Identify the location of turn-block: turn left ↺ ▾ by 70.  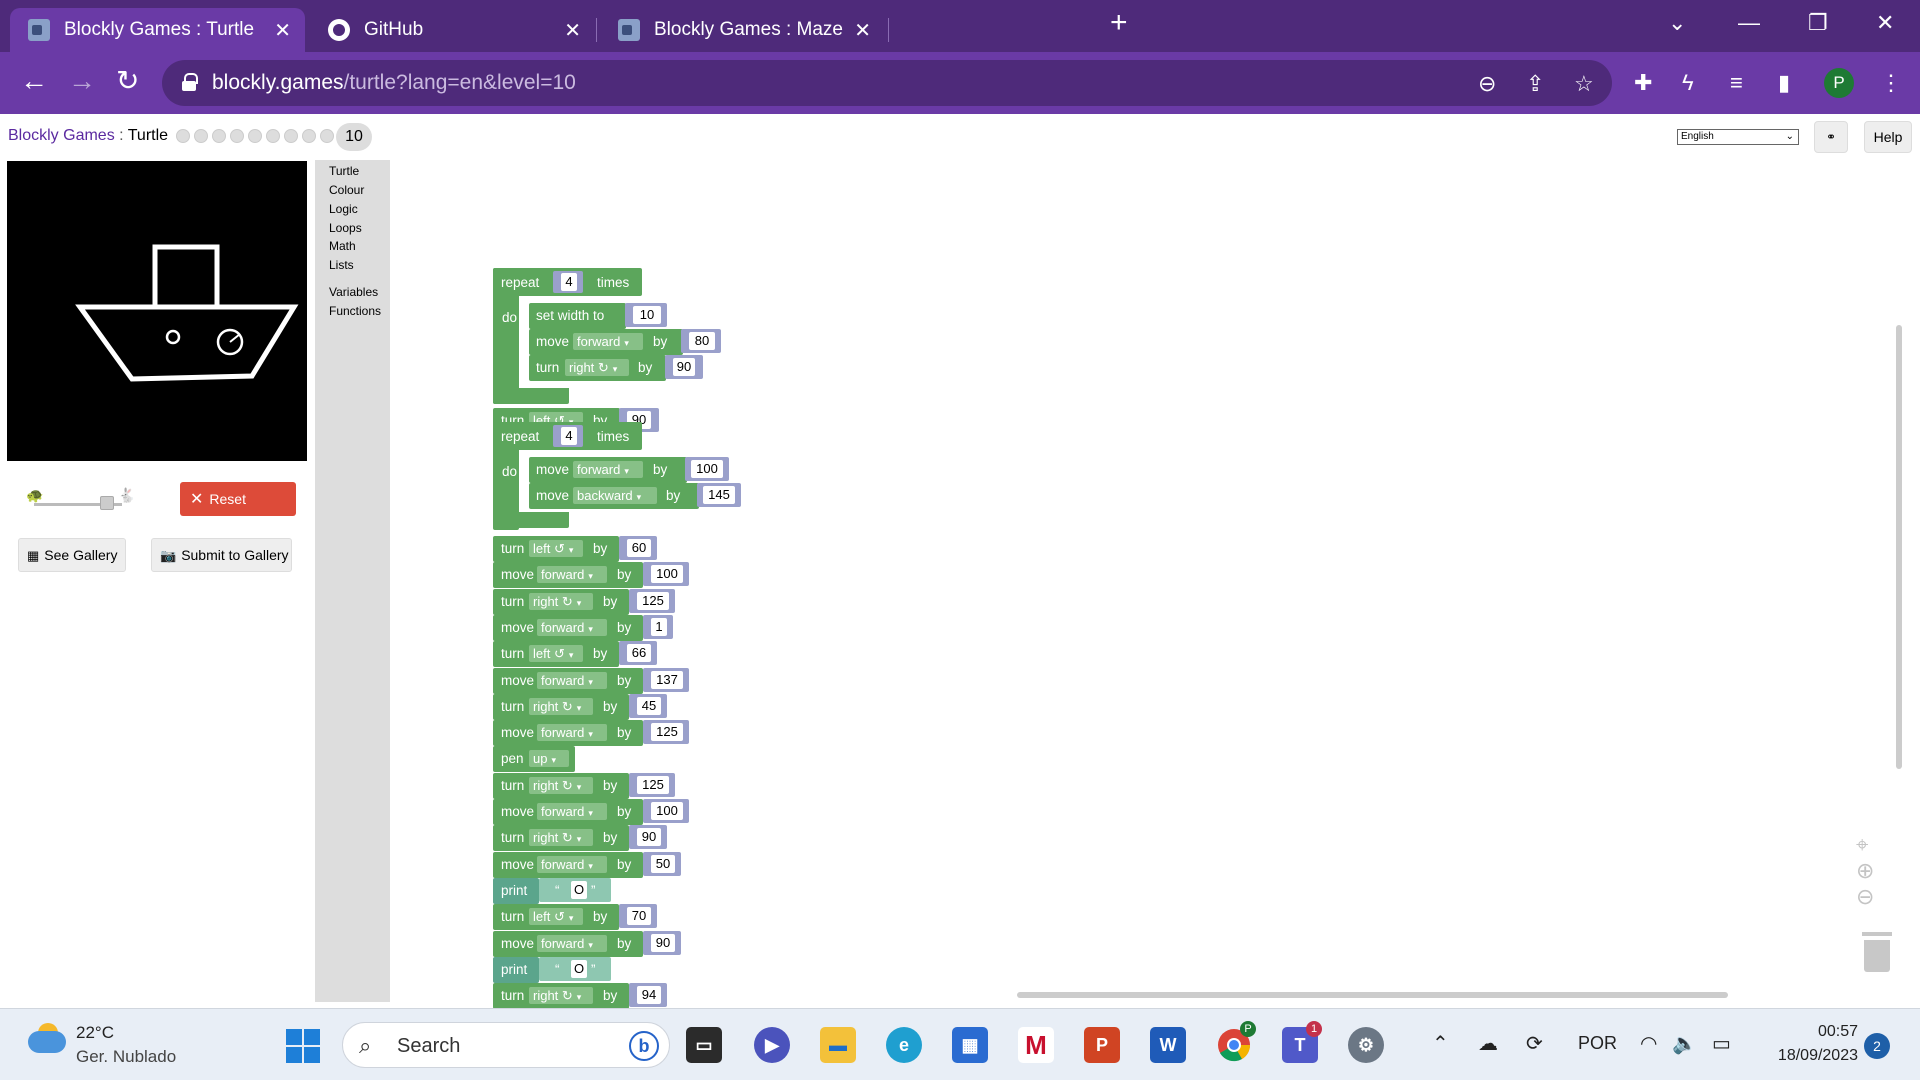
(575, 917).